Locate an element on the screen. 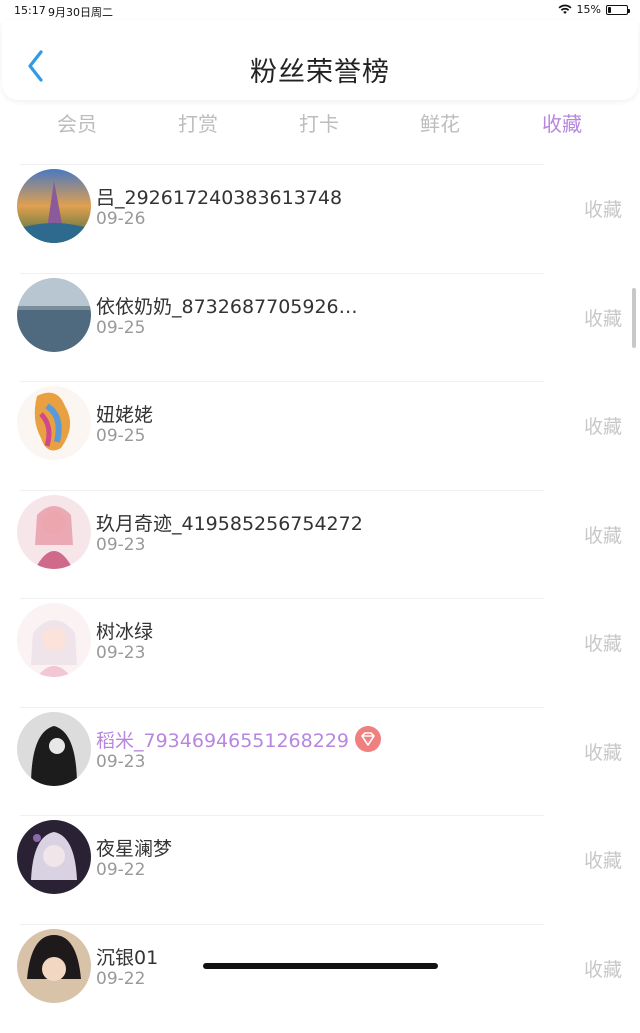 This screenshot has height=1033, width=640. list-item: 玖月奇迹_419585256754272 09-23 收藏 is located at coordinates (319, 544).